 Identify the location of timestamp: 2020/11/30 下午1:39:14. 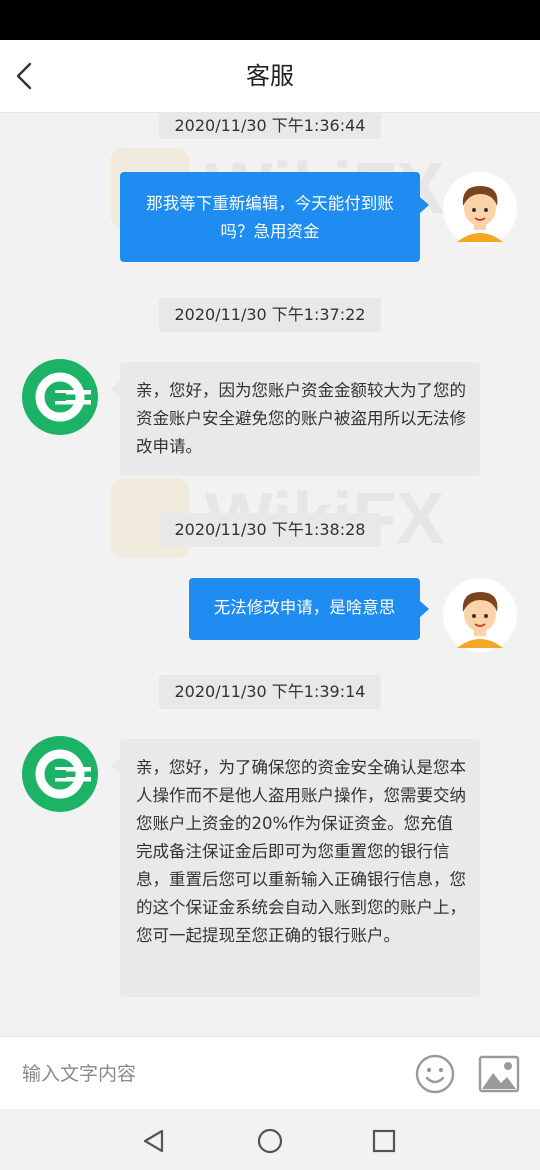
(270, 692).